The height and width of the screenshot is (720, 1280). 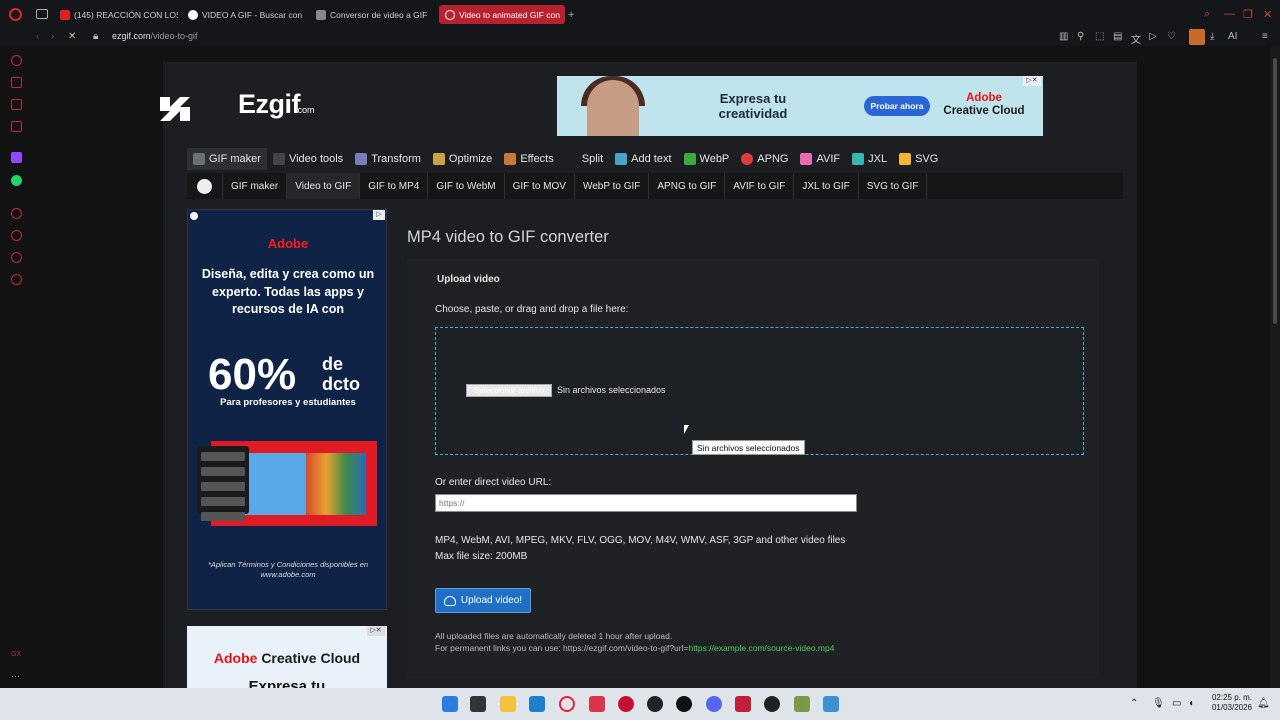 I want to click on subnav-apng-to-gif: APNG to GIF, so click(x=687, y=186).